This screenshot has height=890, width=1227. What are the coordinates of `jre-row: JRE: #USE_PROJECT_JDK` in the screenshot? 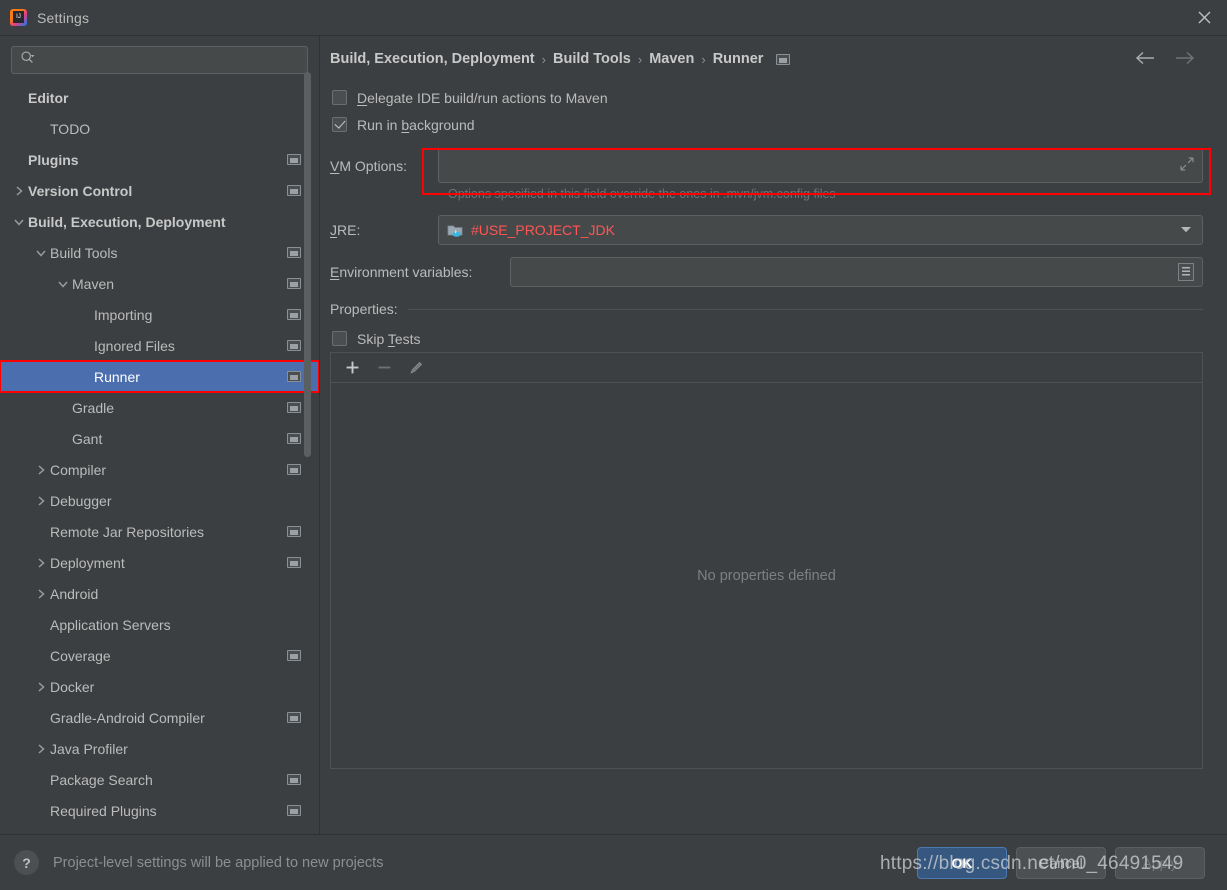 It's located at (766, 230).